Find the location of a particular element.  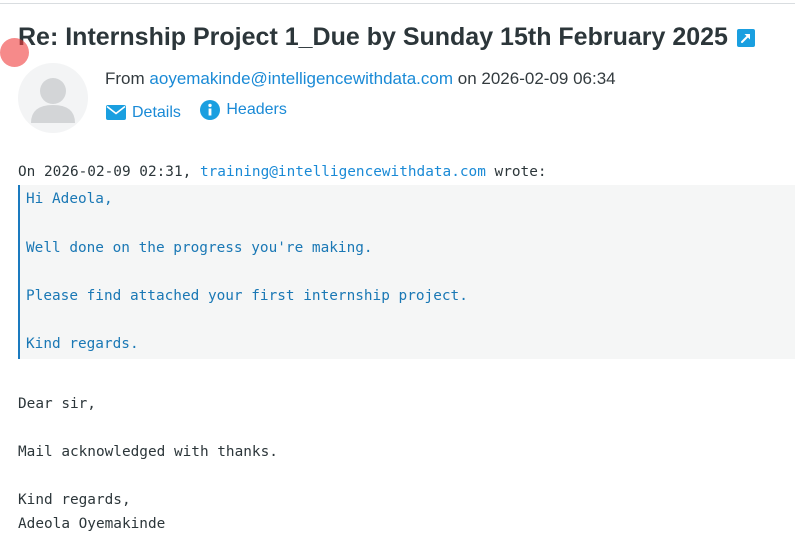

user-avatar-icon is located at coordinates (53, 100).